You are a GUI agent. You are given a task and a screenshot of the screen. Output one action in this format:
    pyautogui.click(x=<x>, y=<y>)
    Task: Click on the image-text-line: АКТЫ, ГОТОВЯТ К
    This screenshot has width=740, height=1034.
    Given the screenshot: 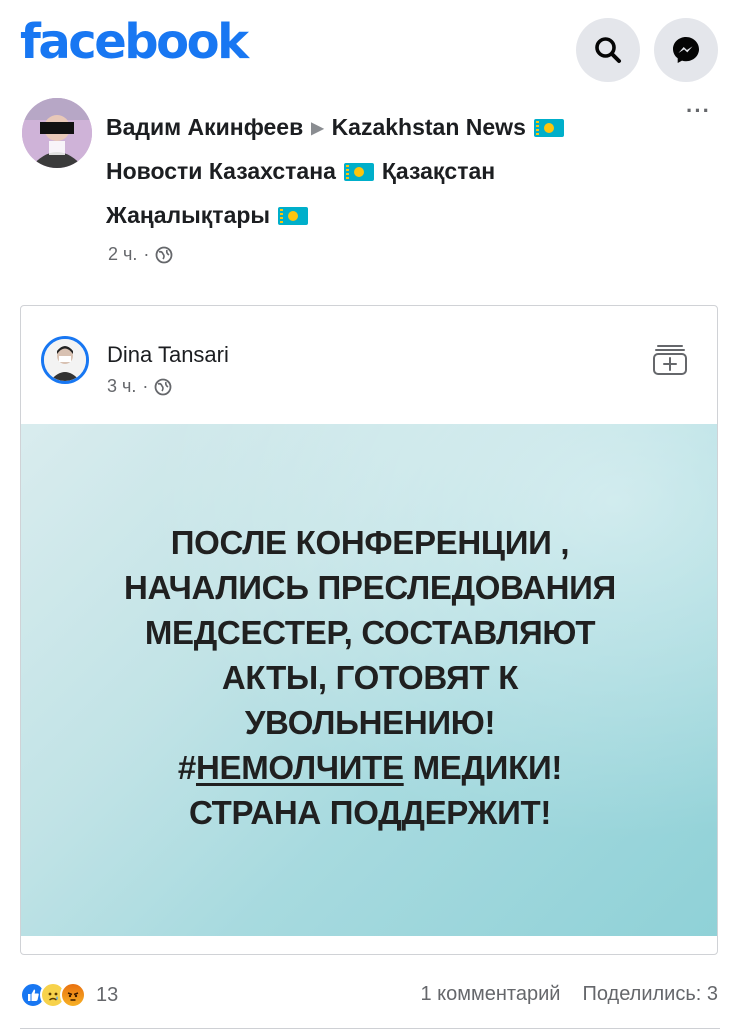 What is the action you would take?
    pyautogui.click(x=370, y=677)
    